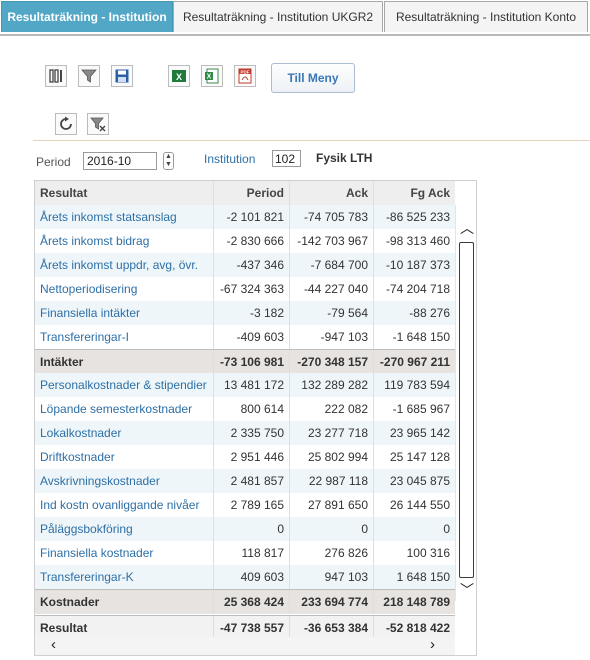  What do you see at coordinates (331, 362) in the screenshot?
I see `ack-value: -270 348 157` at bounding box center [331, 362].